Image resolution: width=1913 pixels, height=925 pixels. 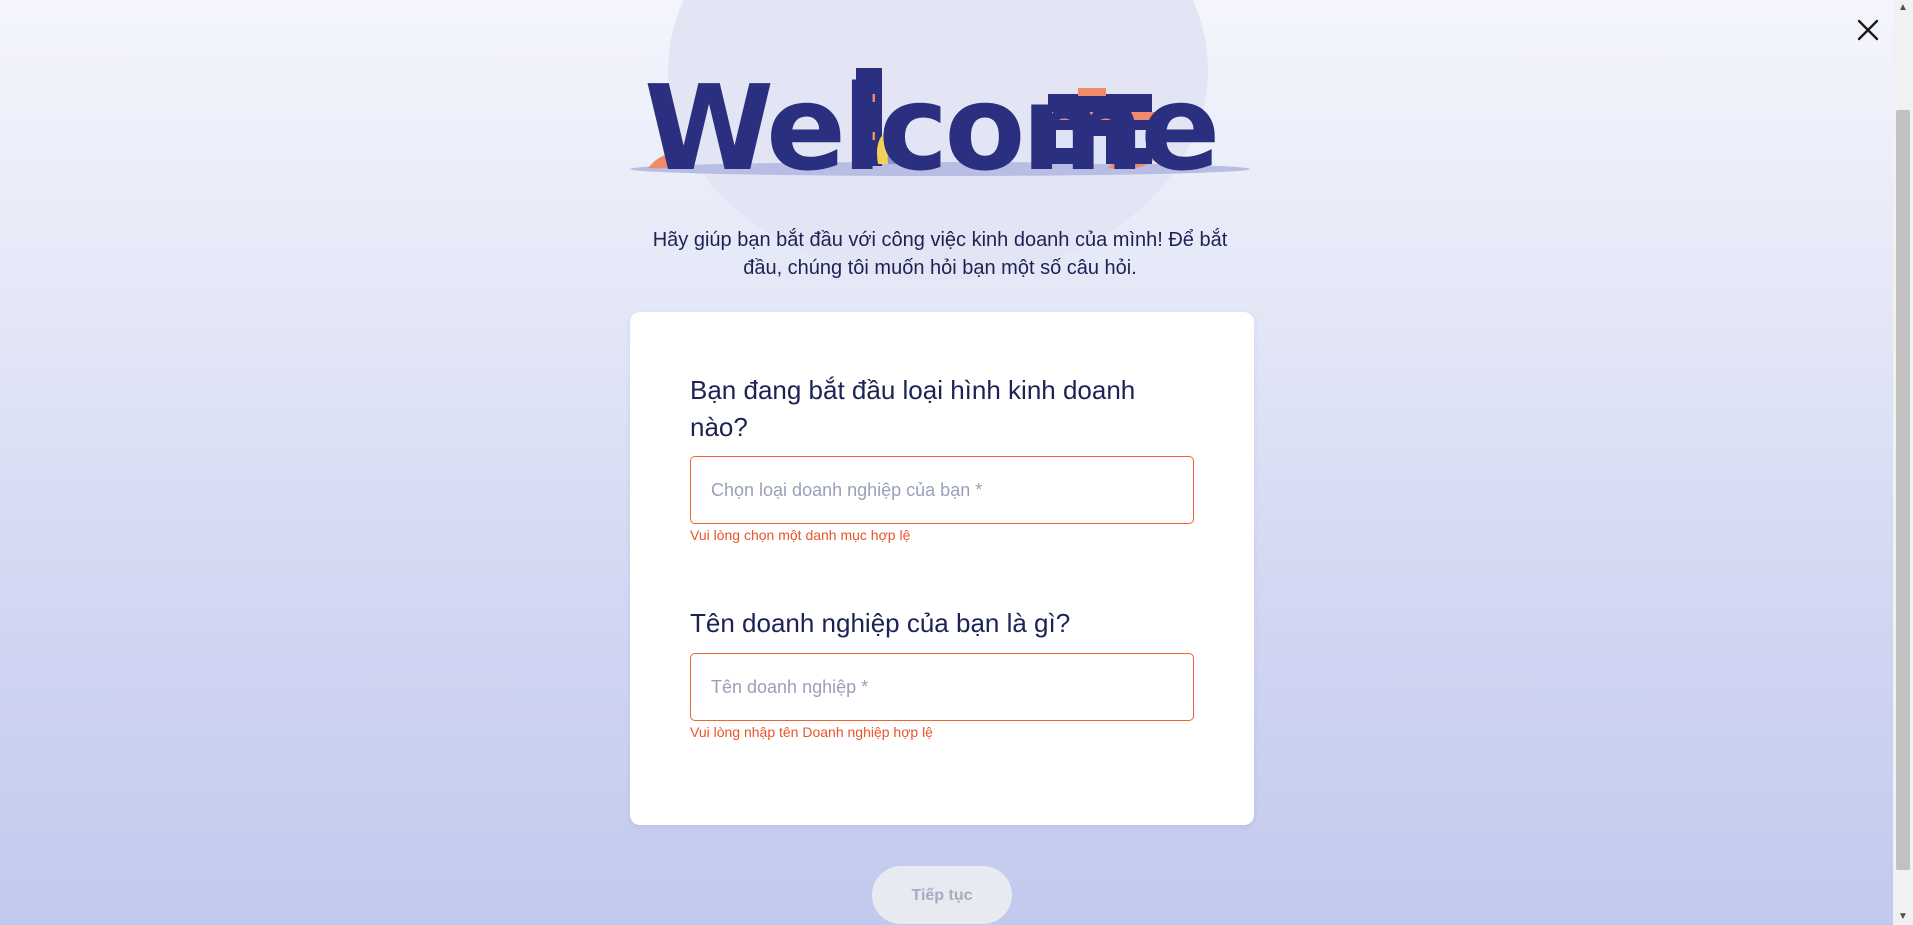 I want to click on business-name-field, so click(x=942, y=687).